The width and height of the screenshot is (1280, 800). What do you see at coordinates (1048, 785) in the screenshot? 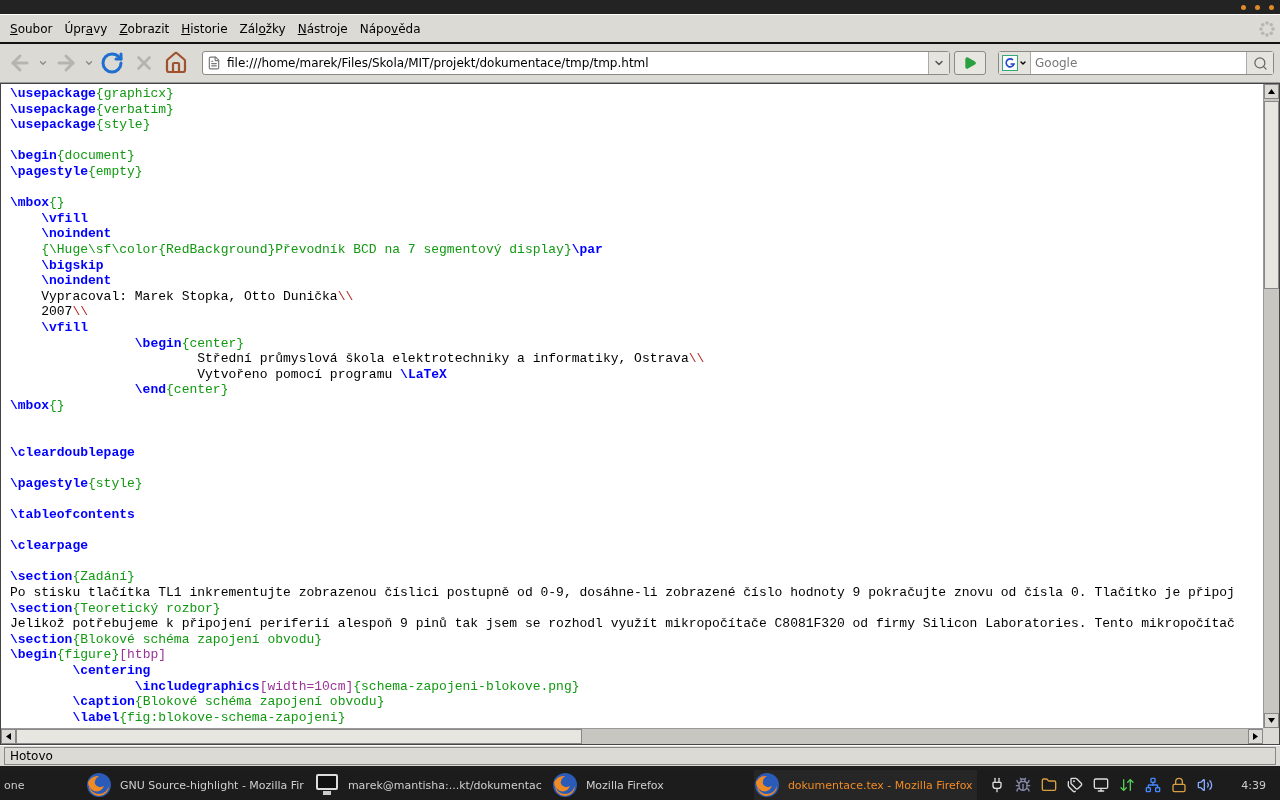
I see `folder-icon` at bounding box center [1048, 785].